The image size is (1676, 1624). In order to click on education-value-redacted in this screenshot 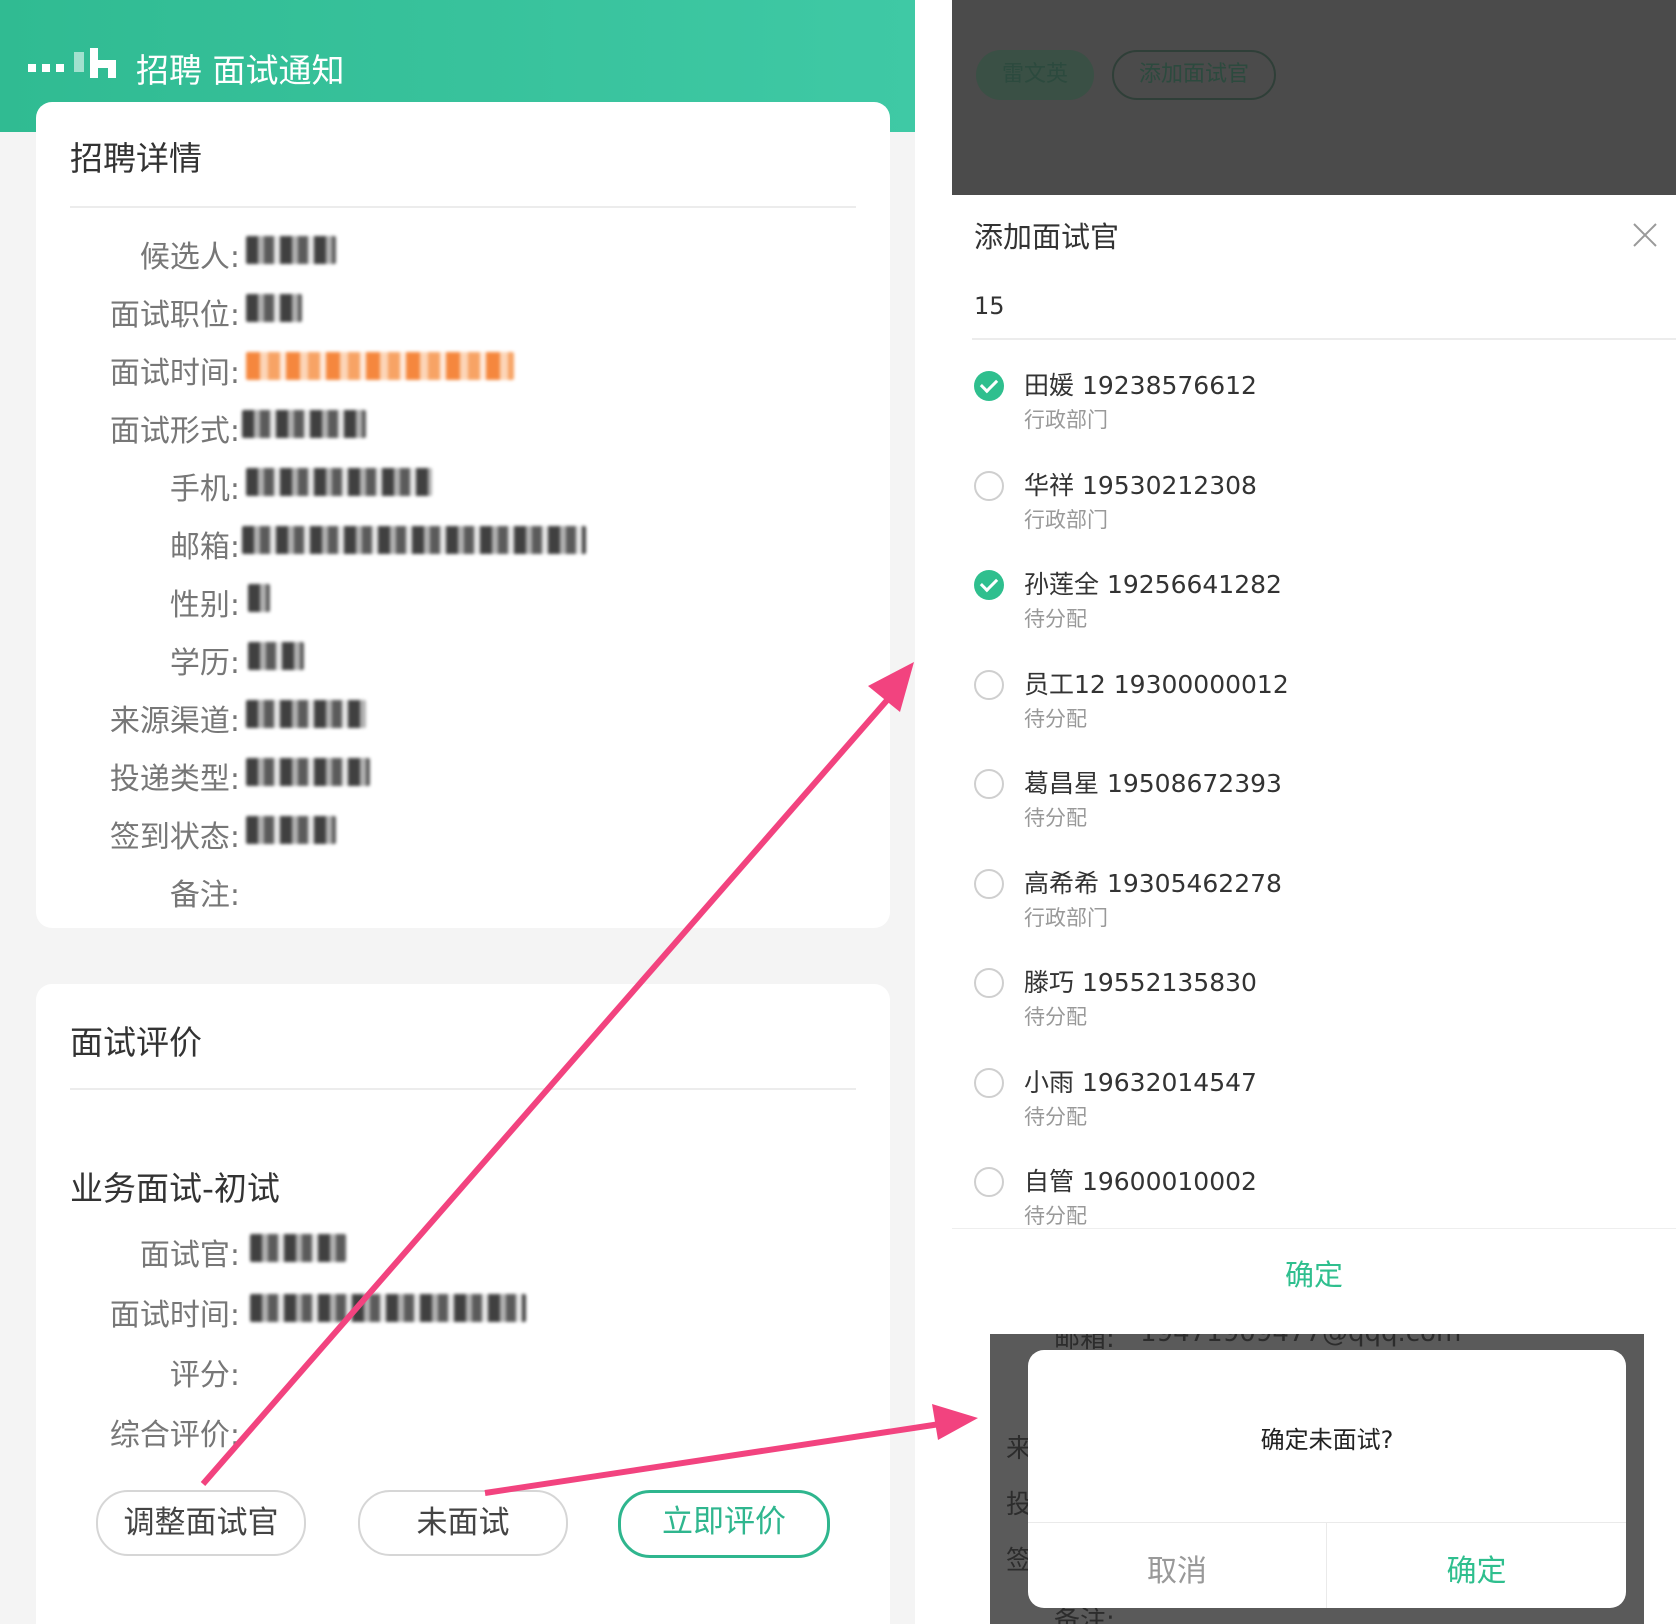, I will do `click(276, 656)`.